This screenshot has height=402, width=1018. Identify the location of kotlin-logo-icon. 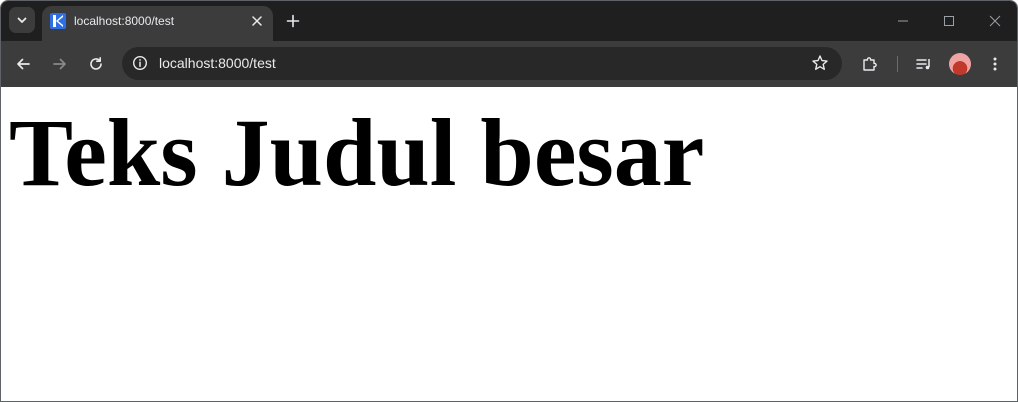
(58, 21).